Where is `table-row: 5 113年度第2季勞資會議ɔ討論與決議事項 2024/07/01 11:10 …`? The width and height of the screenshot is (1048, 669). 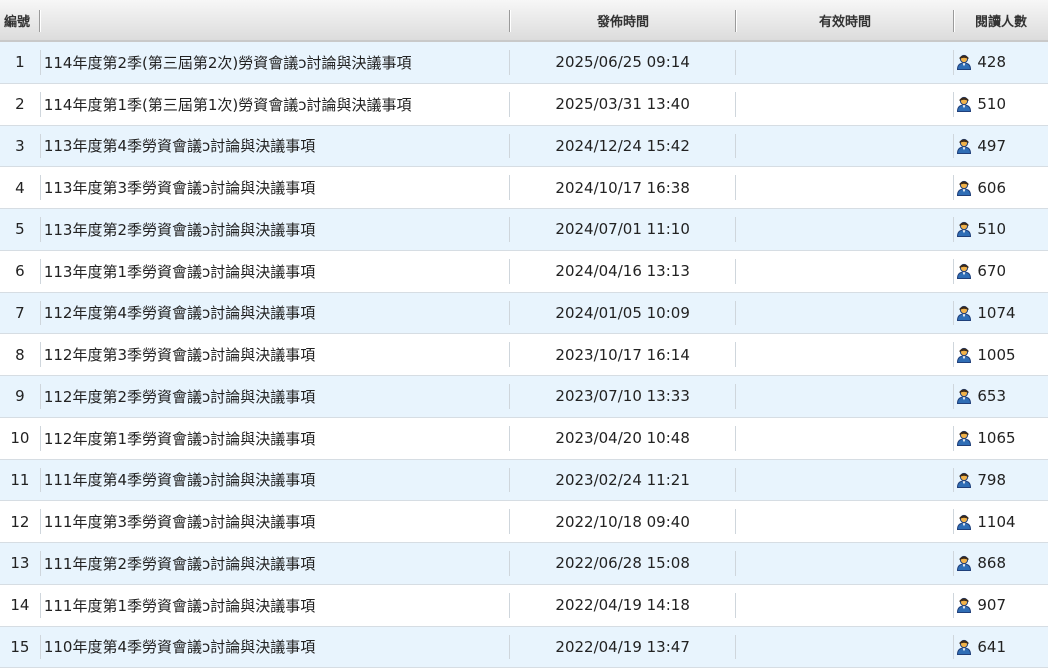 table-row: 5 113年度第2季勞資會議ɔ討論與決議事項 2024/07/01 11:10 … is located at coordinates (524, 230).